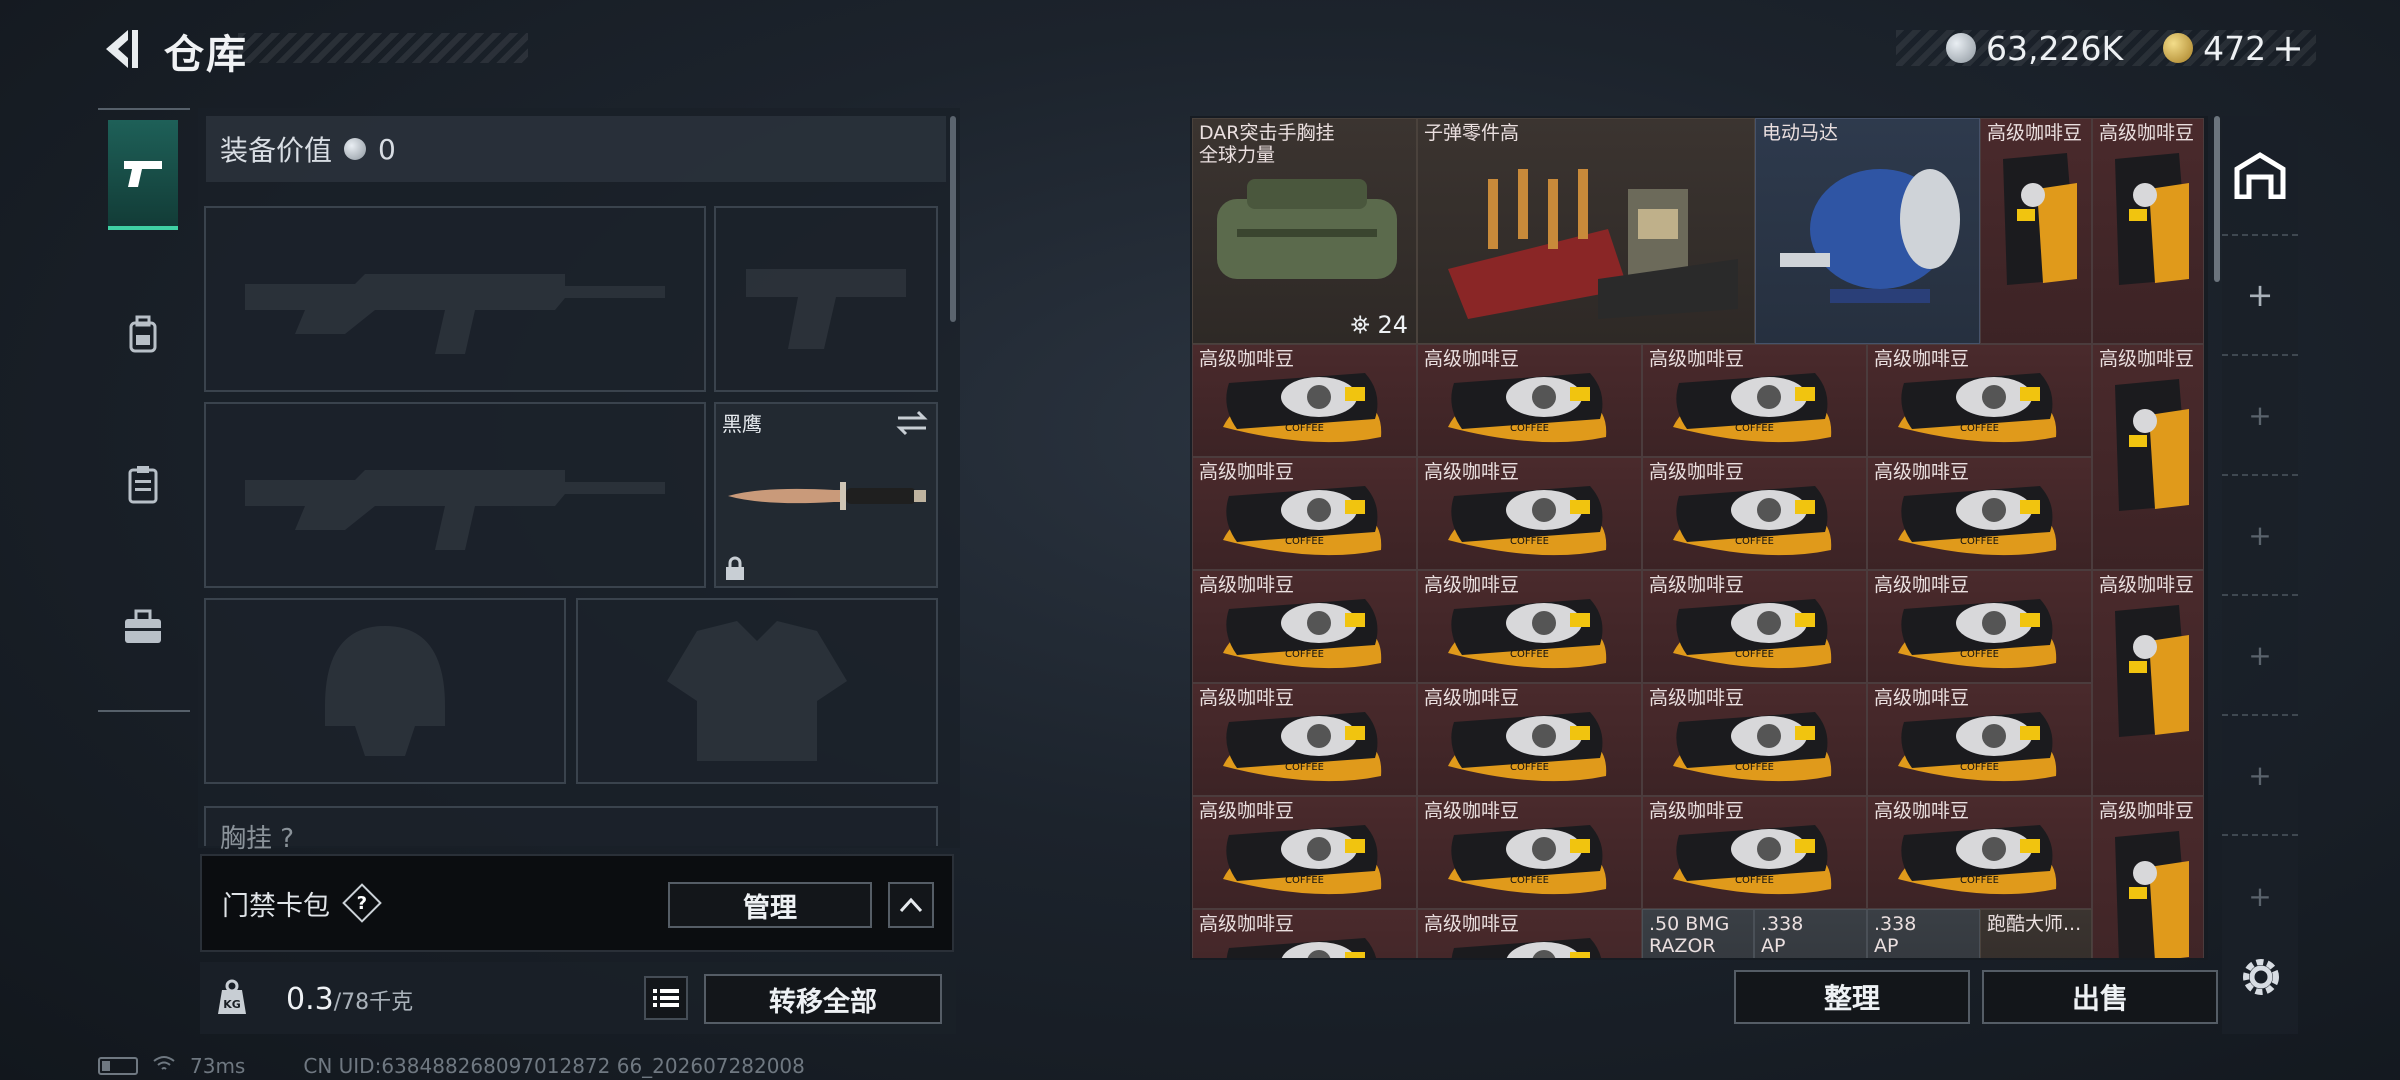 The height and width of the screenshot is (1080, 2400). I want to click on stash-scrollbar, so click(2217, 199).